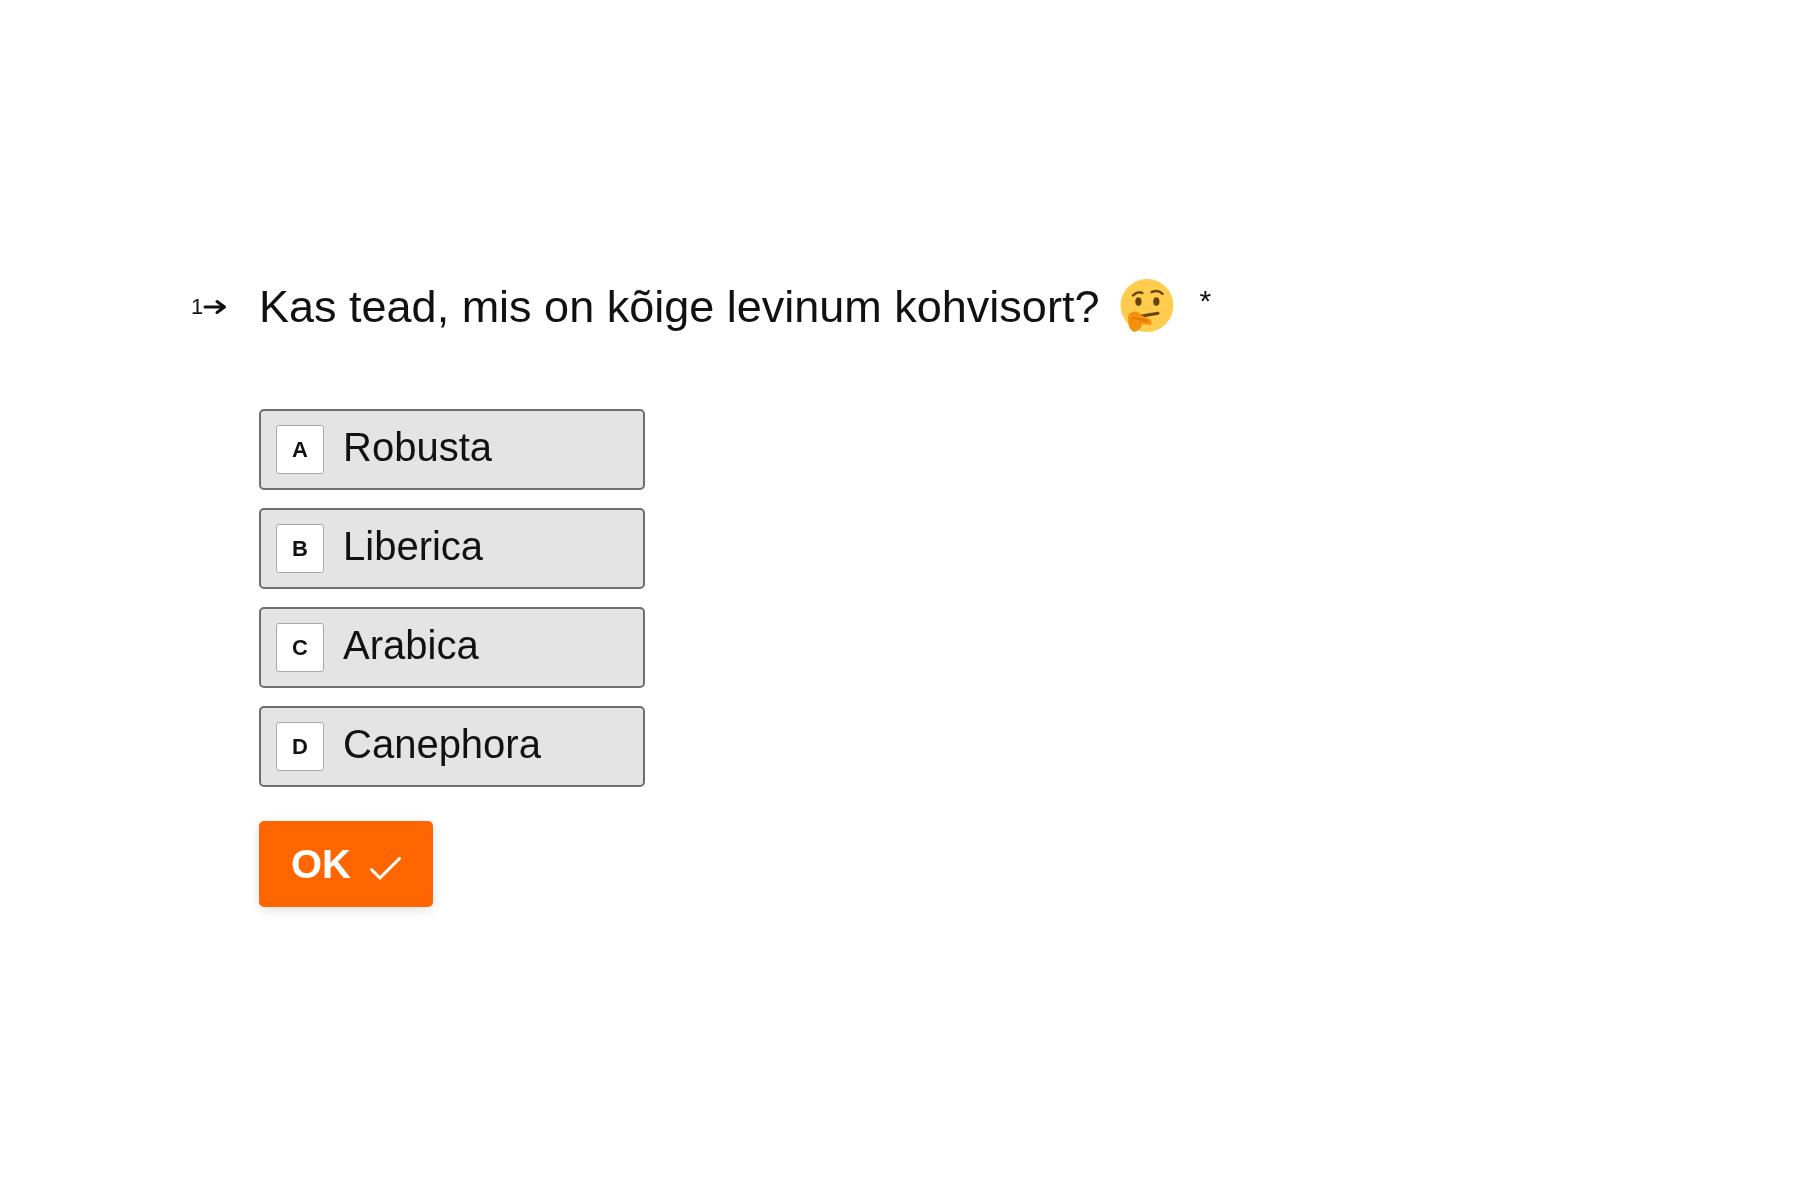 This screenshot has width=1800, height=1200. Describe the element at coordinates (1147, 307) in the screenshot. I see `thinking-face-icon` at that location.